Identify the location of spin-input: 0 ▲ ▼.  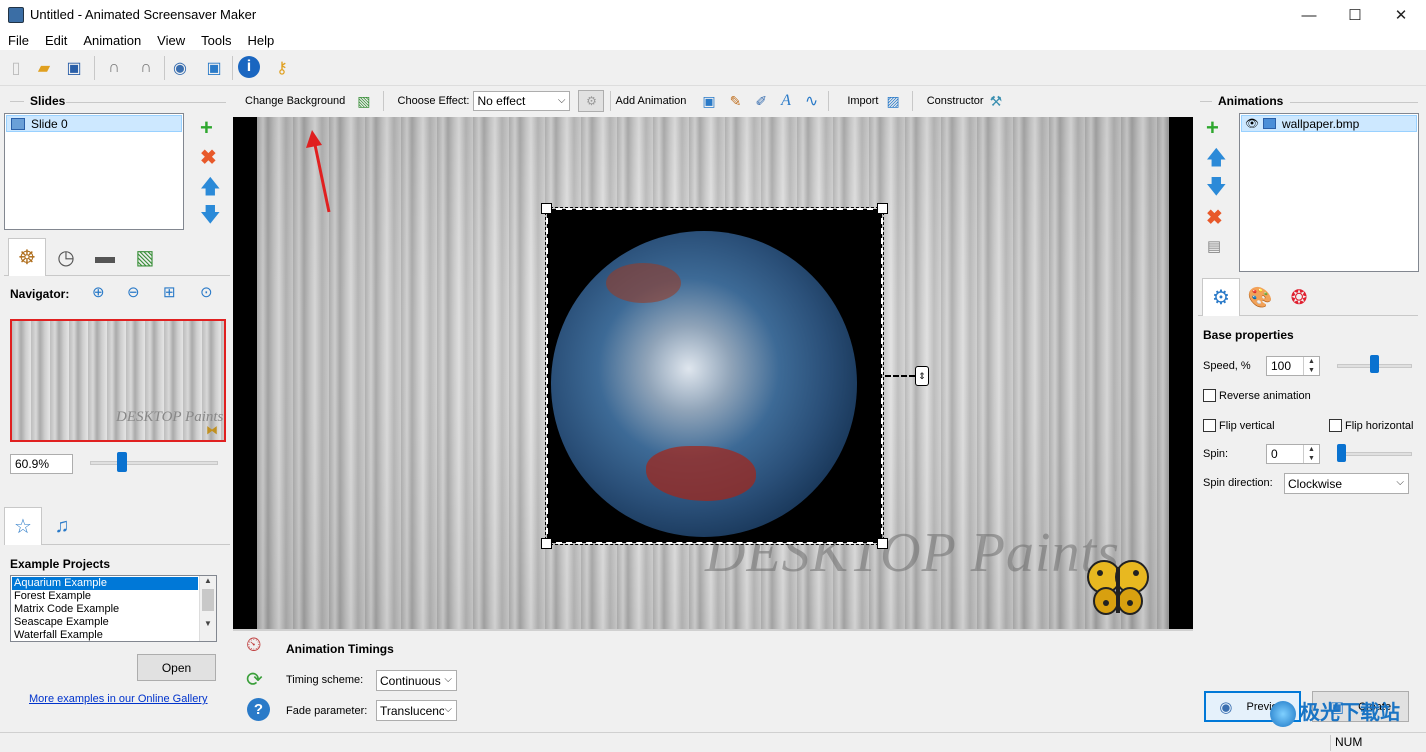
(1293, 454).